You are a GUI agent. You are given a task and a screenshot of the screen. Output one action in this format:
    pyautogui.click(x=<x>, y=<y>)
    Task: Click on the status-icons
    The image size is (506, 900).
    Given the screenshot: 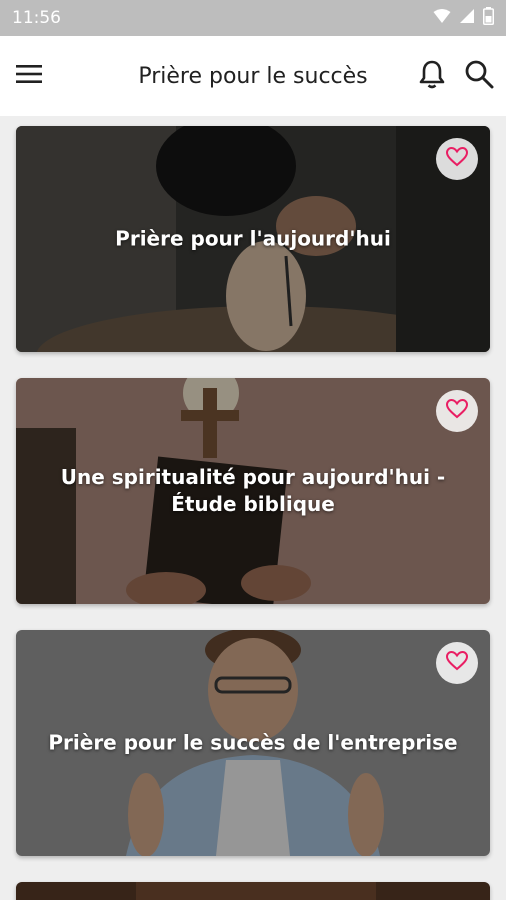 What is the action you would take?
    pyautogui.click(x=463, y=18)
    